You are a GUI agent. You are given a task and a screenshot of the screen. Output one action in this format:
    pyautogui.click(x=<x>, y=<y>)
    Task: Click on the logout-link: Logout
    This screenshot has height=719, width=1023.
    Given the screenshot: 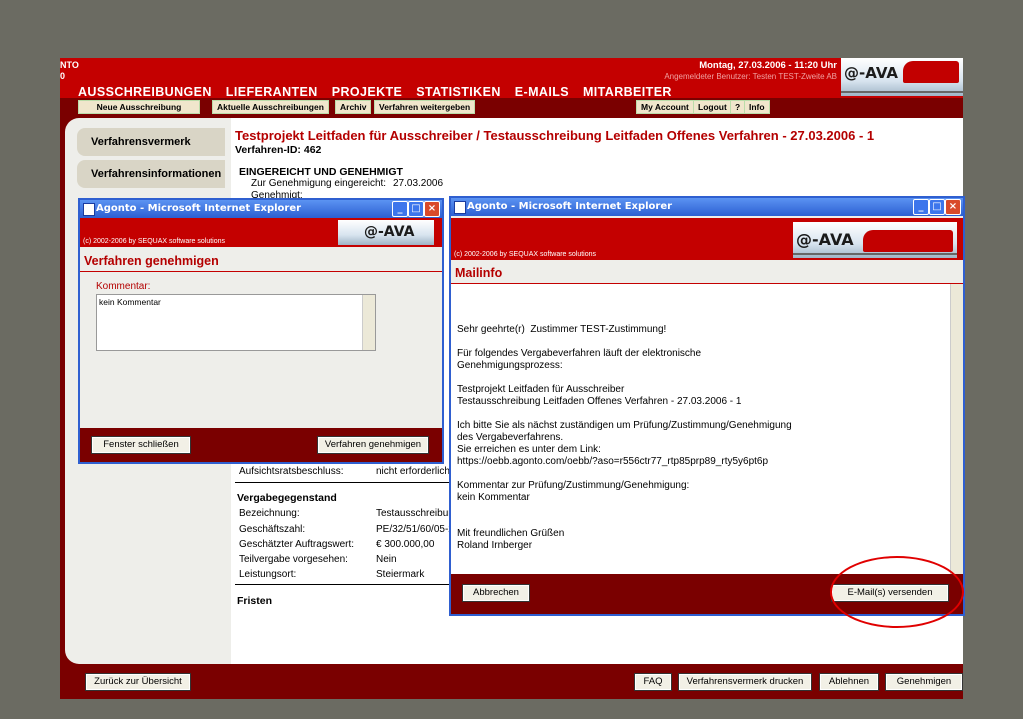 What is the action you would take?
    pyautogui.click(x=712, y=107)
    